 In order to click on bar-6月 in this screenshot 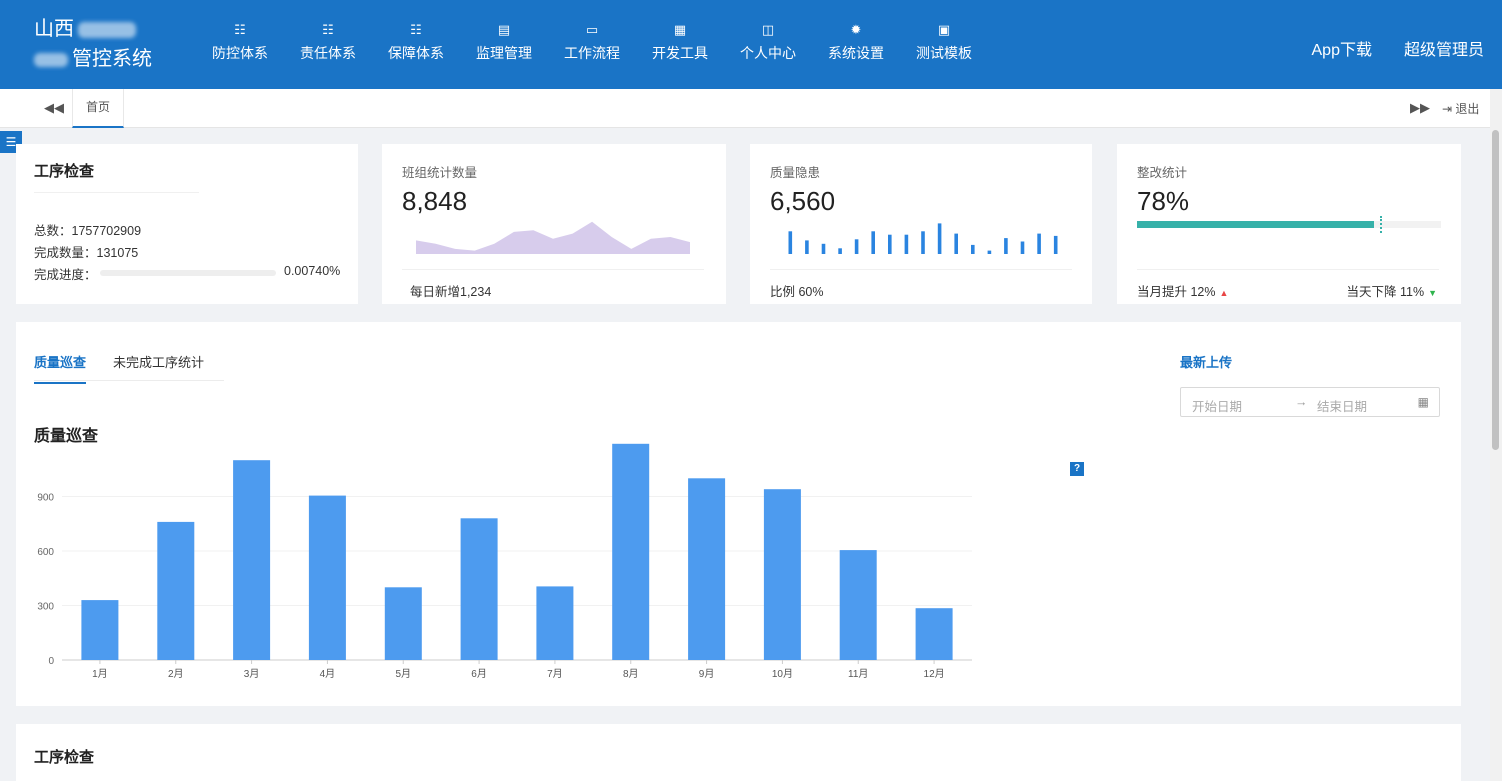, I will do `click(479, 589)`.